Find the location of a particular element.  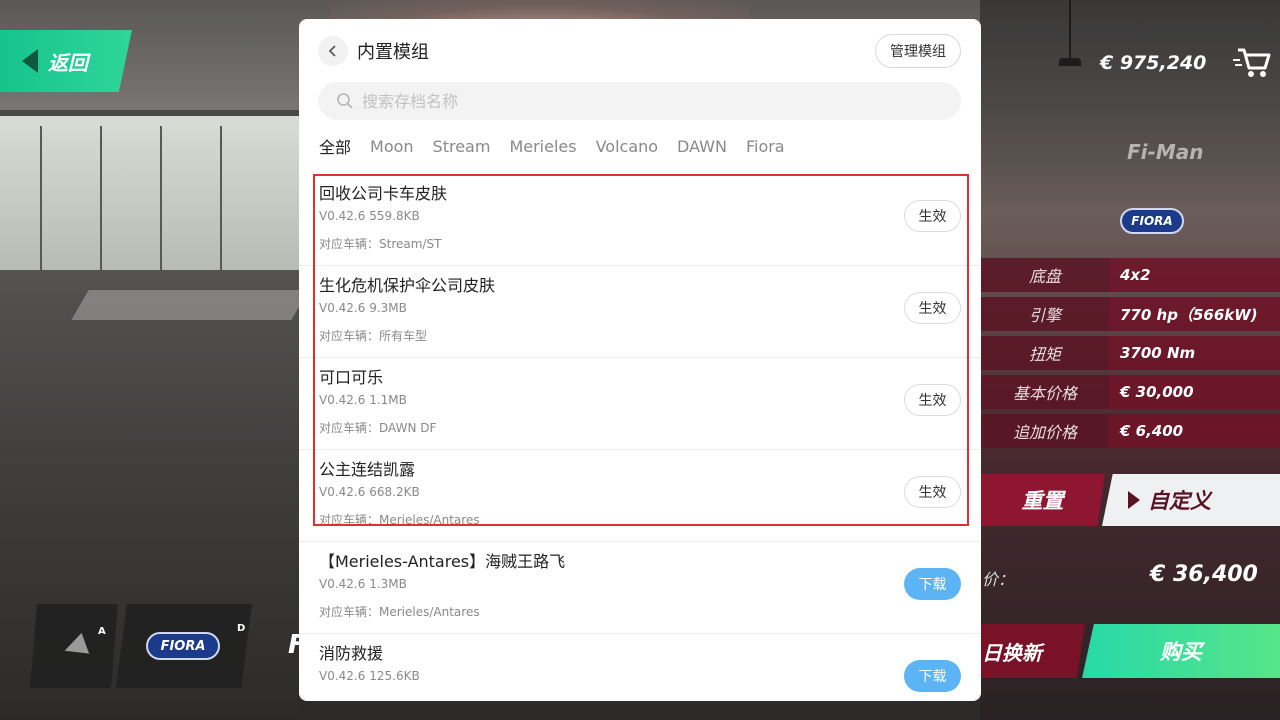

stat-row-engine: 引擎 770 hp（566kW) is located at coordinates (1130, 314).